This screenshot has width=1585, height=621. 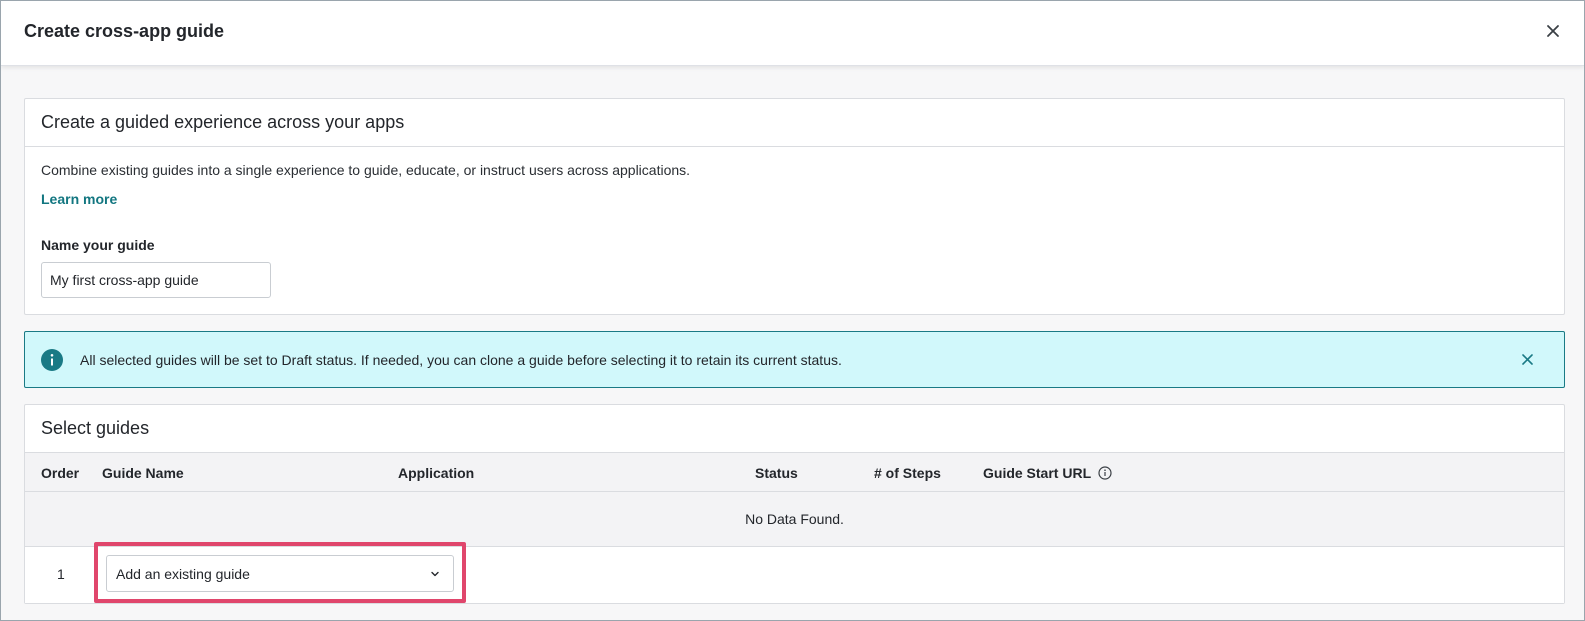 I want to click on column-order: Order, so click(x=60, y=473).